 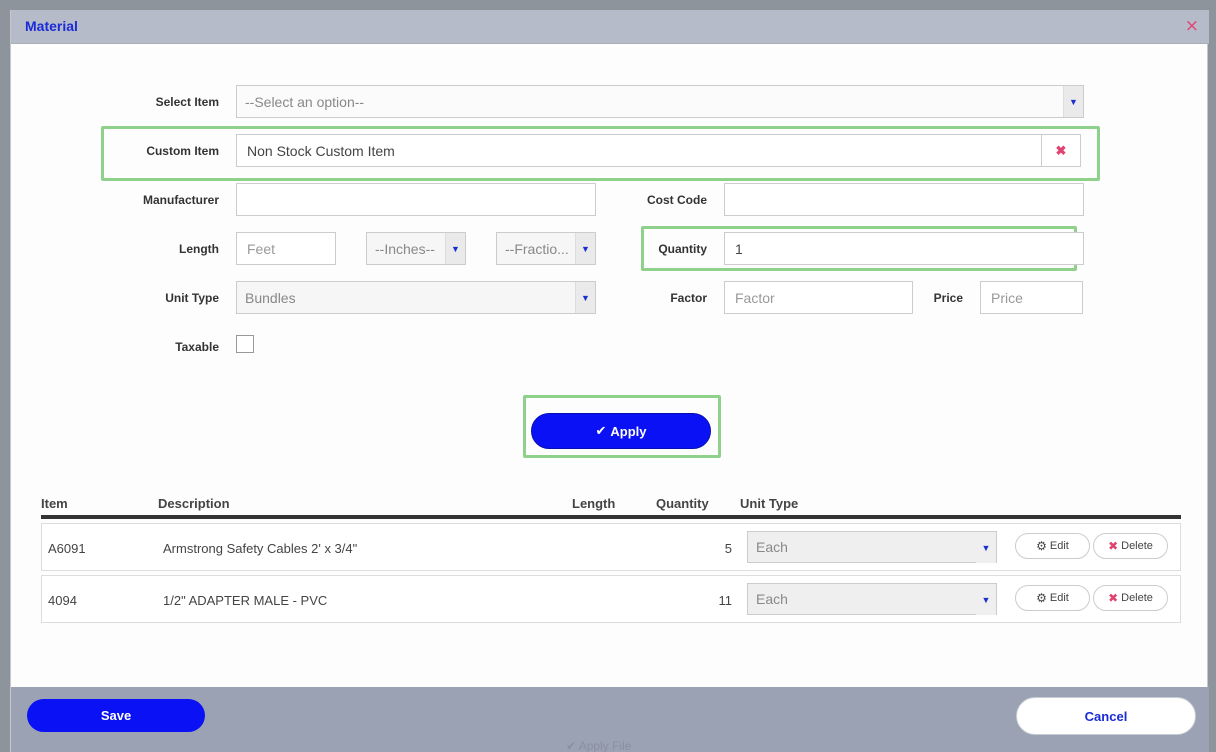 I want to click on custom-item-input: Non Stock Custom Item, so click(x=639, y=150).